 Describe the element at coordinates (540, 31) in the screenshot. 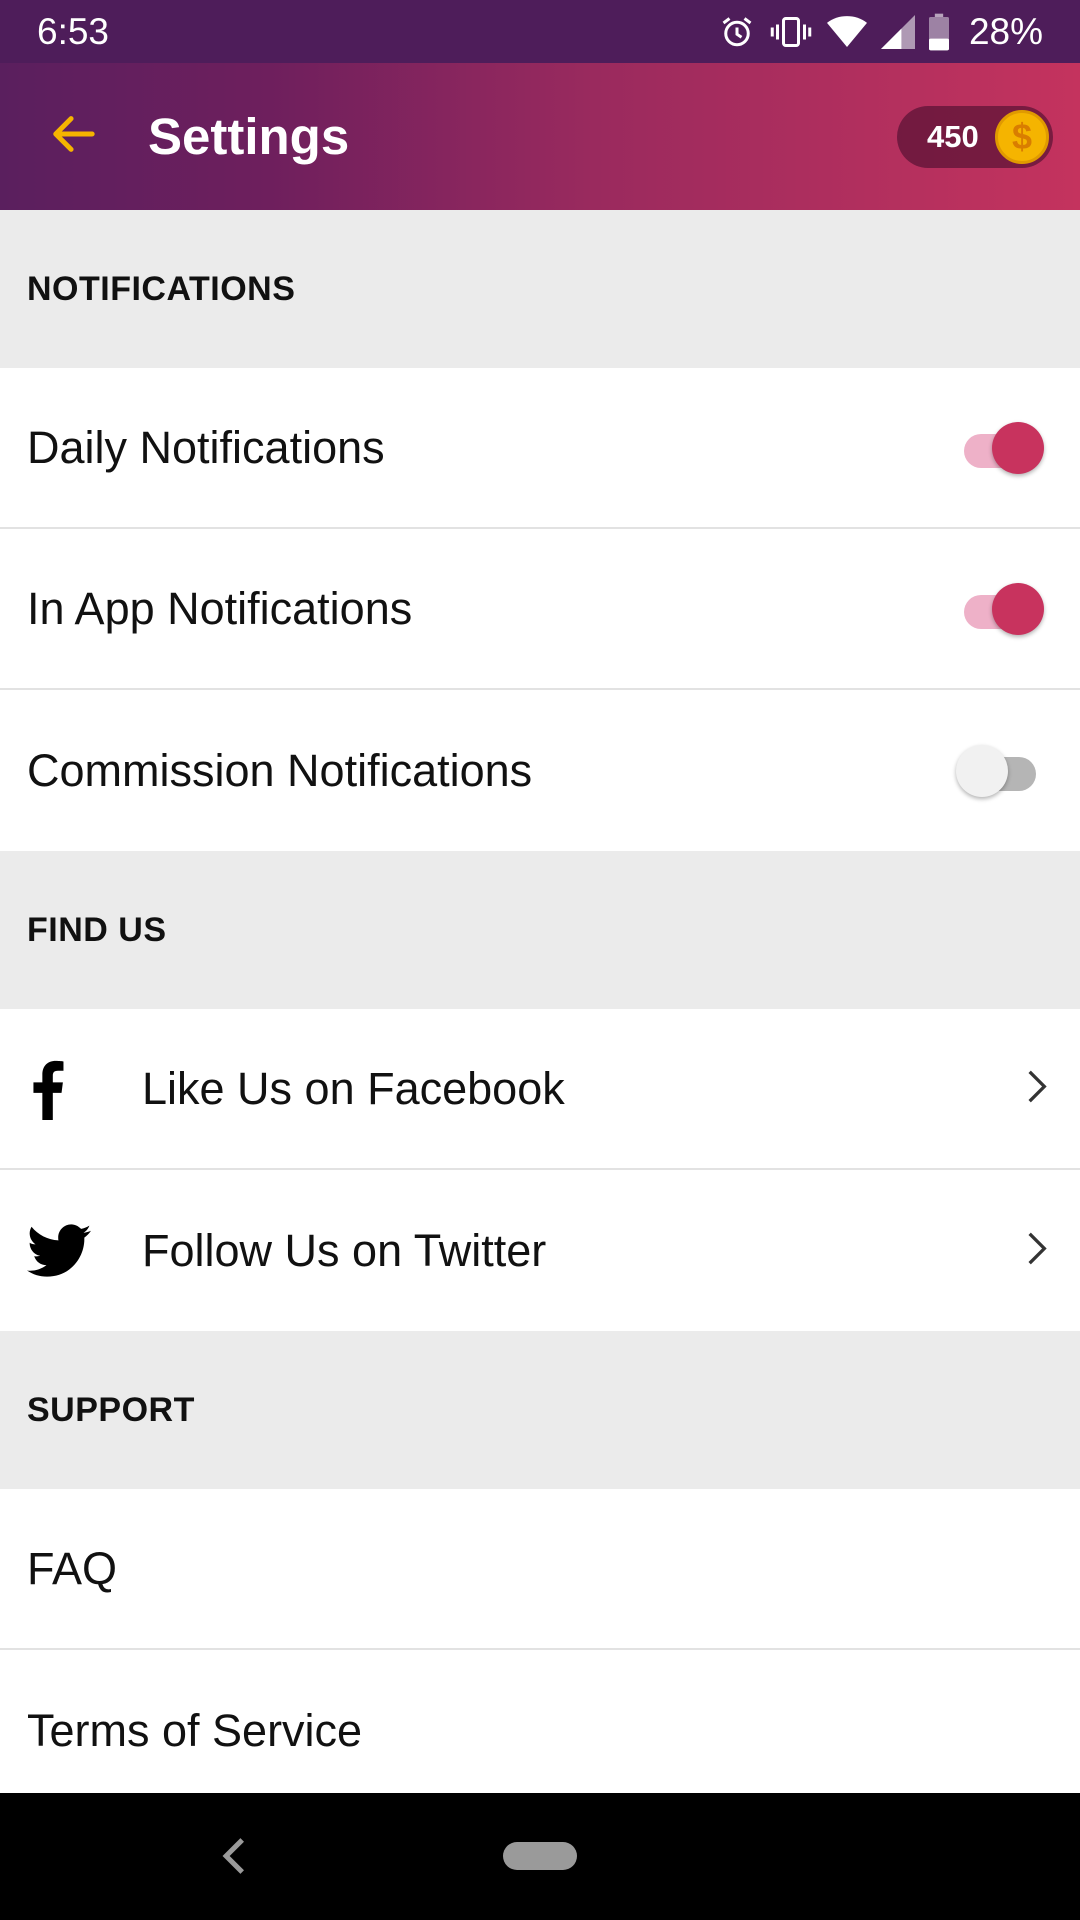

I see `status-bar: 6:53 28%` at that location.